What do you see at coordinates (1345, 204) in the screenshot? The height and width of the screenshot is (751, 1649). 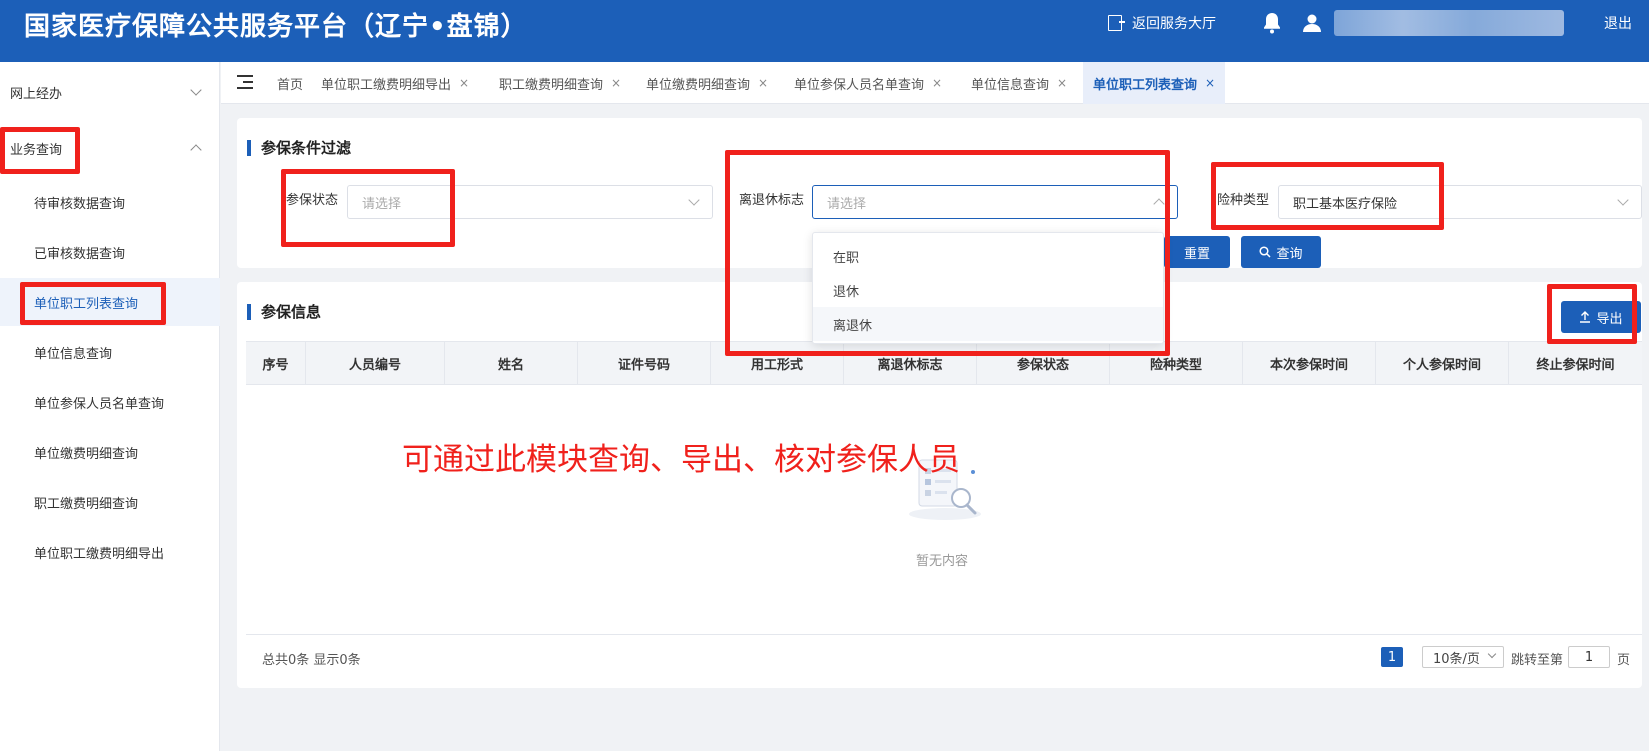 I see `insurance-type-value: 职工基本医疗保险` at bounding box center [1345, 204].